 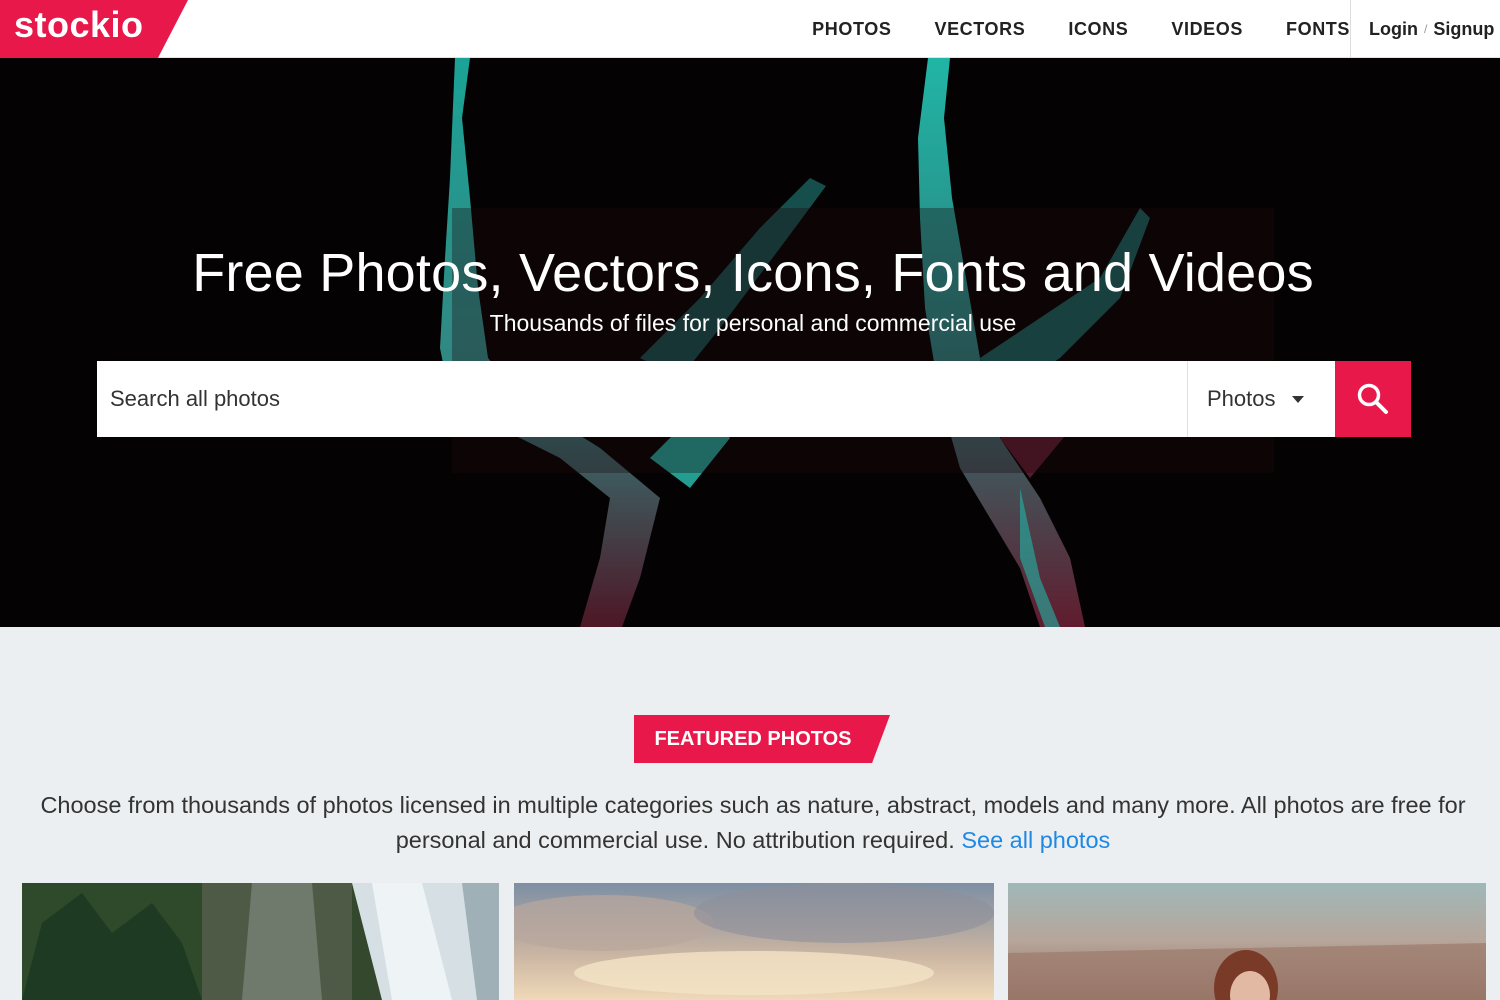 I want to click on nav-item-icons: ICONS, so click(x=1098, y=29).